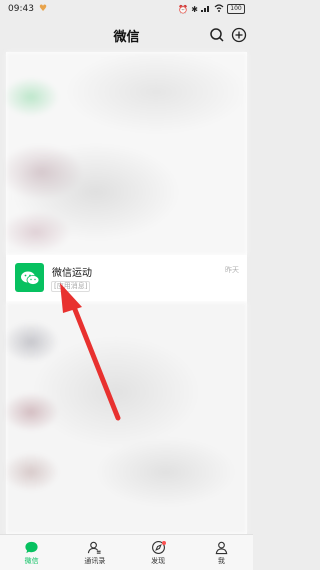 The height and width of the screenshot is (570, 320). Describe the element at coordinates (221, 547) in the screenshot. I see `person-icon` at that location.